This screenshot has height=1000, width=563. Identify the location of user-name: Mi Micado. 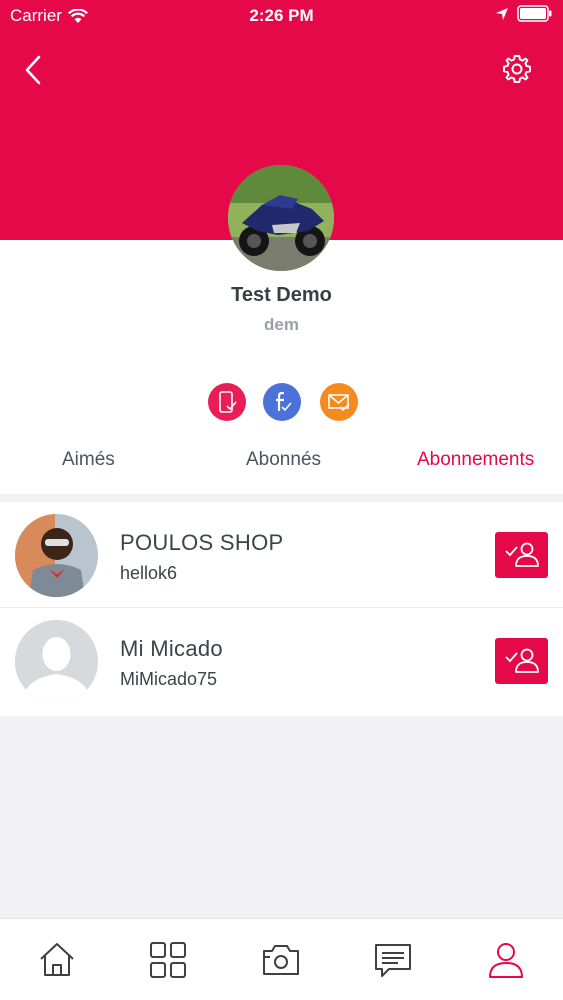
(171, 648).